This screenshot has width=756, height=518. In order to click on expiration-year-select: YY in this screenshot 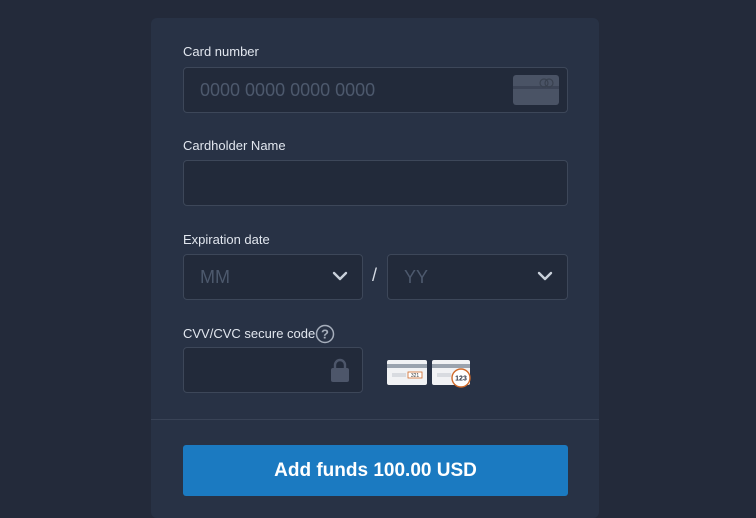, I will do `click(477, 277)`.